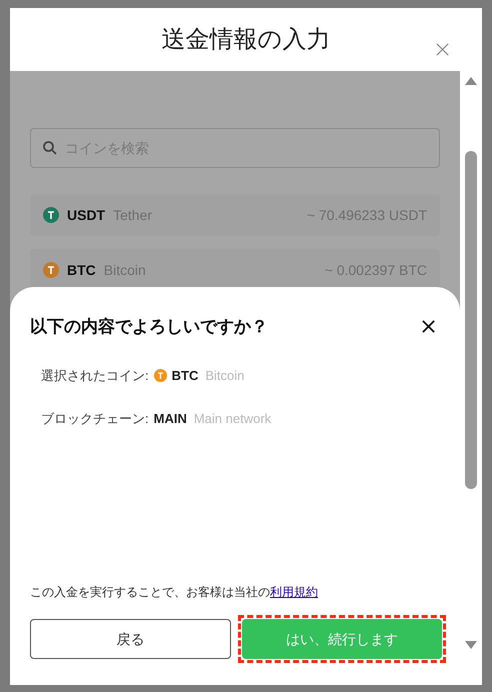  Describe the element at coordinates (185, 375) in the screenshot. I see `detail-code: BTC` at that location.